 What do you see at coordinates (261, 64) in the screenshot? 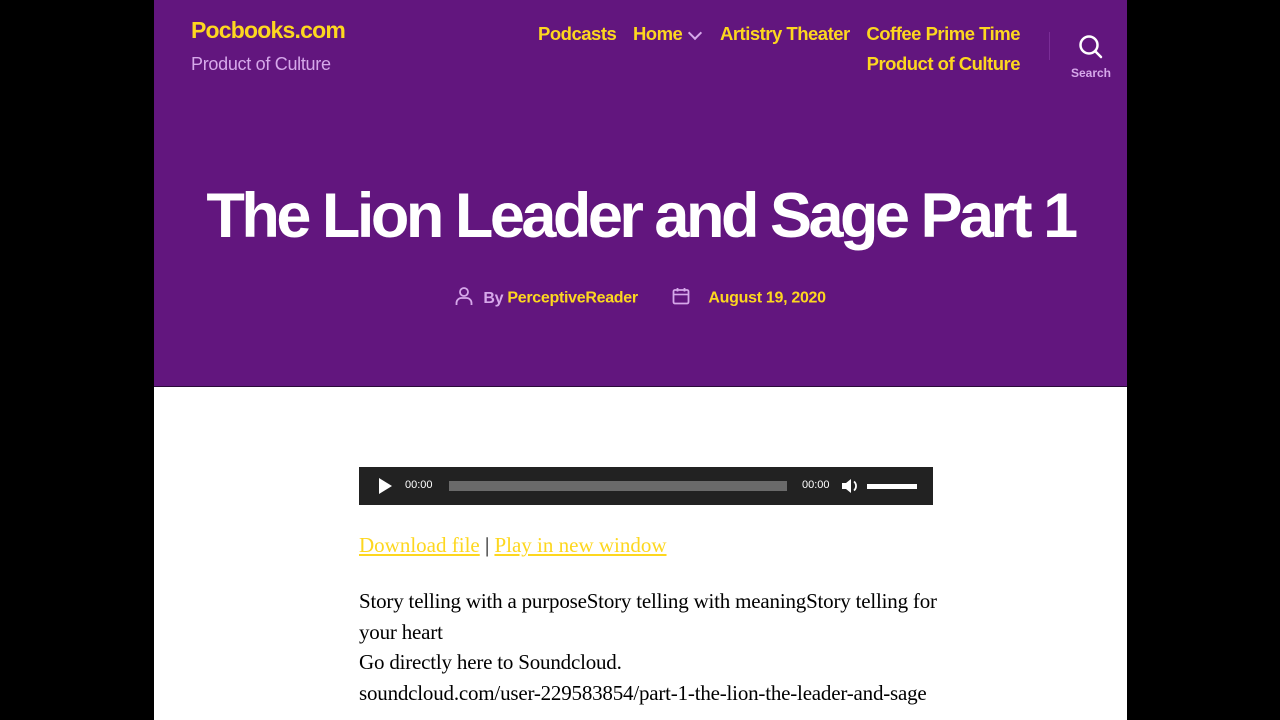
I see `site-description: Product of Culture` at bounding box center [261, 64].